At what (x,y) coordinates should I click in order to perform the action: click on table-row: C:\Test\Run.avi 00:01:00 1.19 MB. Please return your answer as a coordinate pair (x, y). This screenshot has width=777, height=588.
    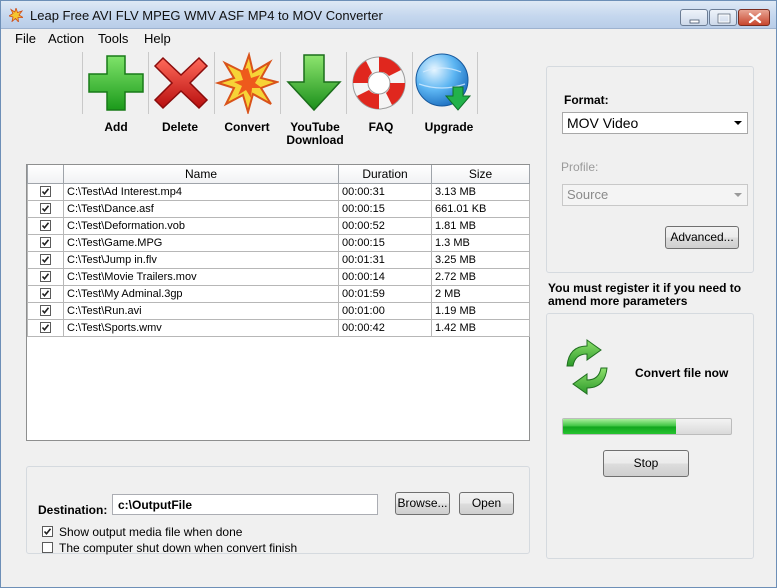
    Looking at the image, I should click on (278, 310).